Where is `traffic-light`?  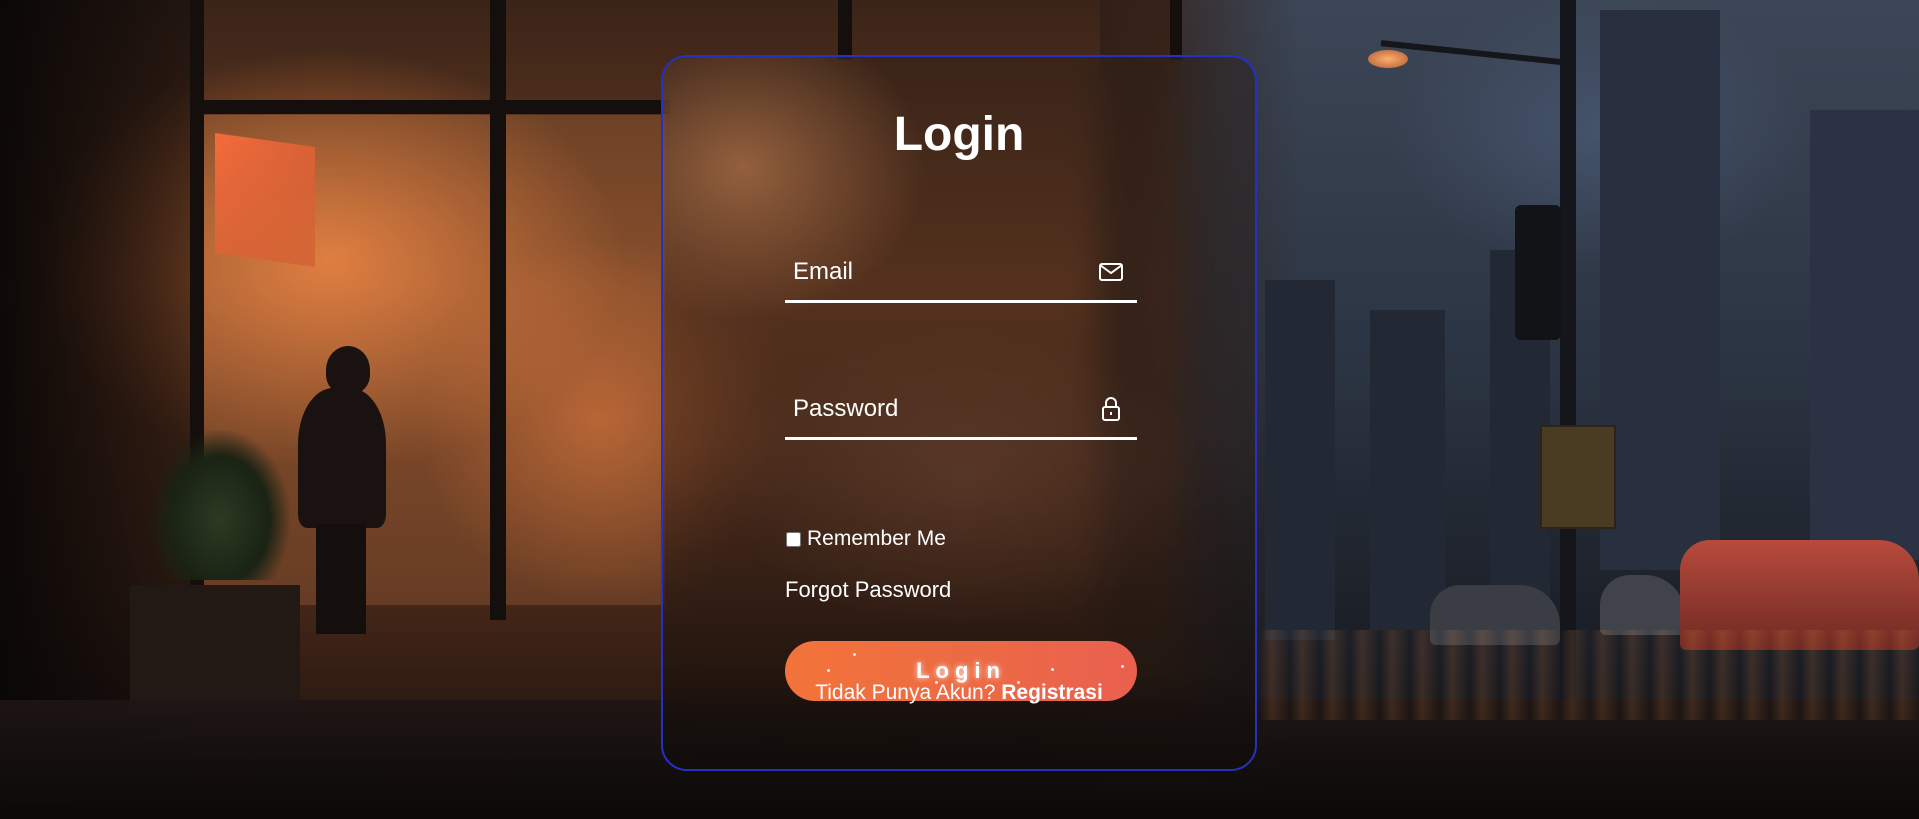 traffic-light is located at coordinates (1538, 272).